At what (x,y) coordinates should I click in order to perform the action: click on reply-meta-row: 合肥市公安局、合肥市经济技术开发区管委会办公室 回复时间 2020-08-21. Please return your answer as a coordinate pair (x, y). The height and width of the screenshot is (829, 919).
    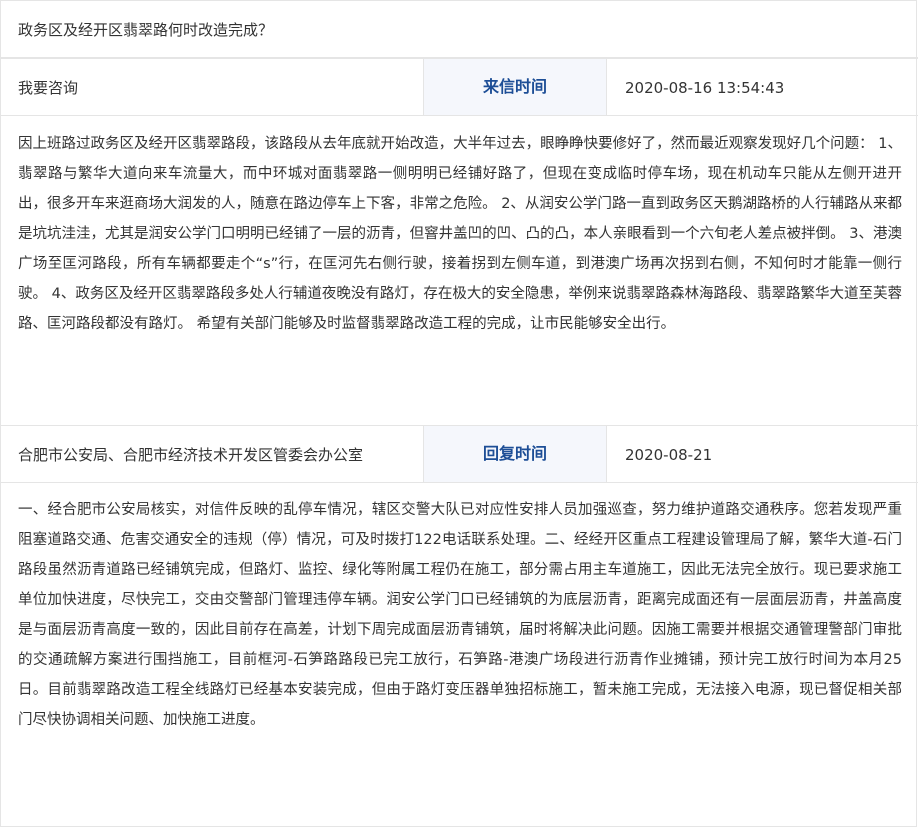
    Looking at the image, I should click on (459, 454).